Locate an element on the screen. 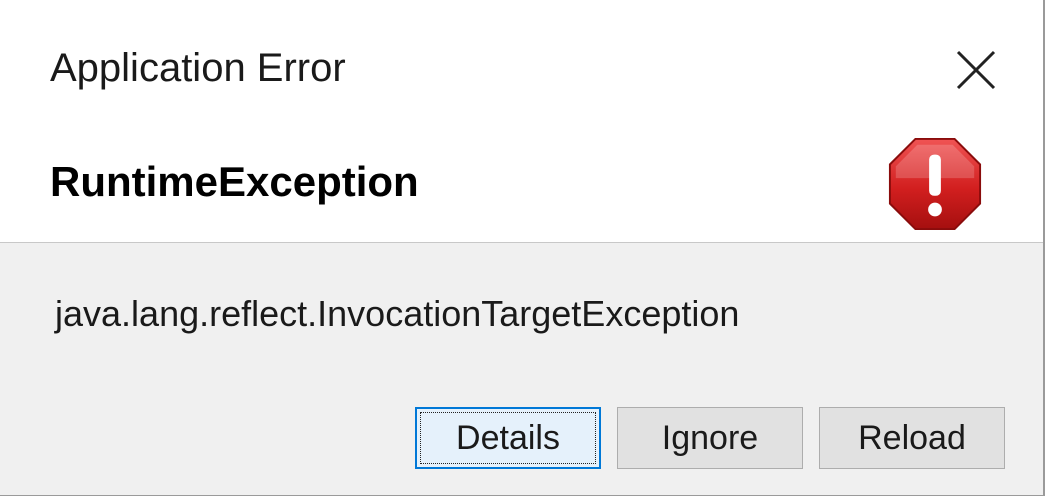 The image size is (1061, 502). reload-button-label: Reload is located at coordinates (912, 437).